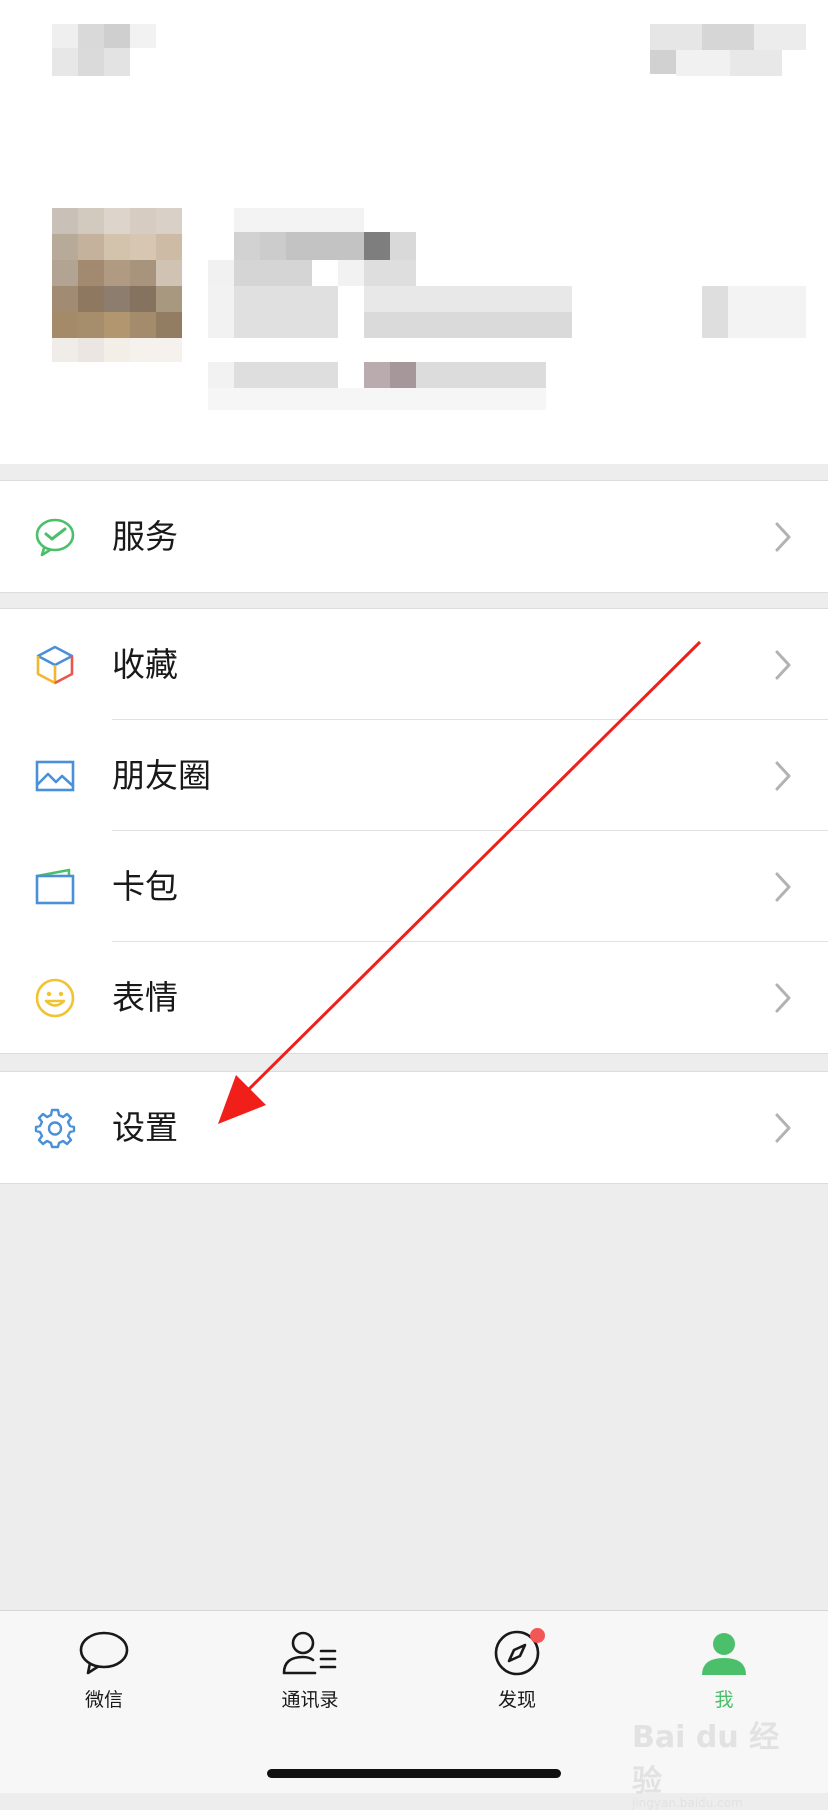  I want to click on watermark-subtext: jingyan.baidu.com, so click(687, 1803).